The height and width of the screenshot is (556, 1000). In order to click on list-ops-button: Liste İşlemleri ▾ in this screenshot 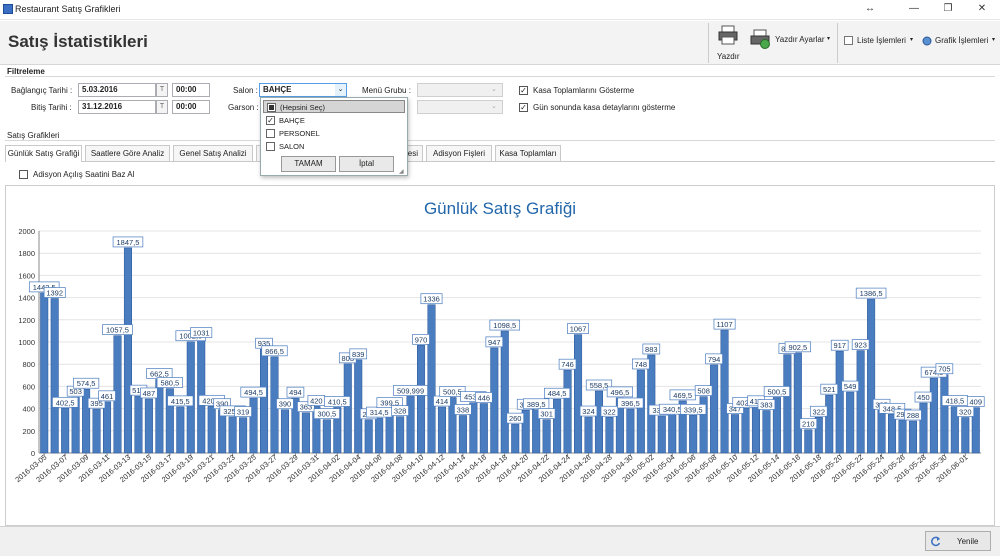, I will do `click(881, 42)`.